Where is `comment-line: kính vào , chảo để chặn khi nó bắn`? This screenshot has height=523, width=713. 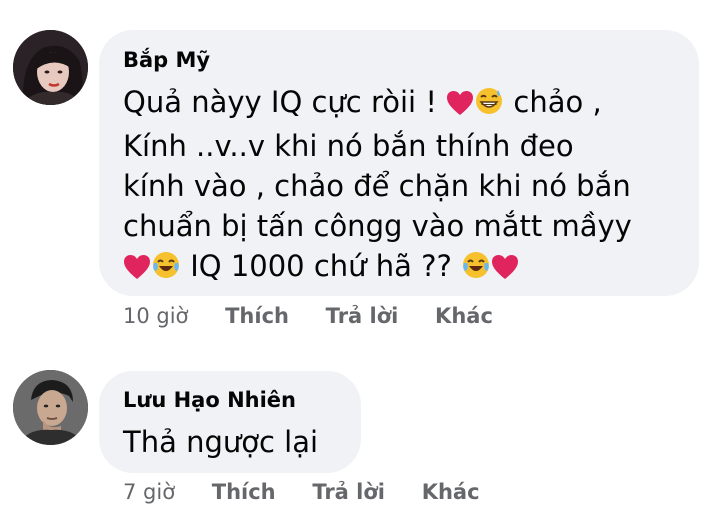
comment-line: kính vào , chảo để chặn khi nó bắn is located at coordinates (377, 186).